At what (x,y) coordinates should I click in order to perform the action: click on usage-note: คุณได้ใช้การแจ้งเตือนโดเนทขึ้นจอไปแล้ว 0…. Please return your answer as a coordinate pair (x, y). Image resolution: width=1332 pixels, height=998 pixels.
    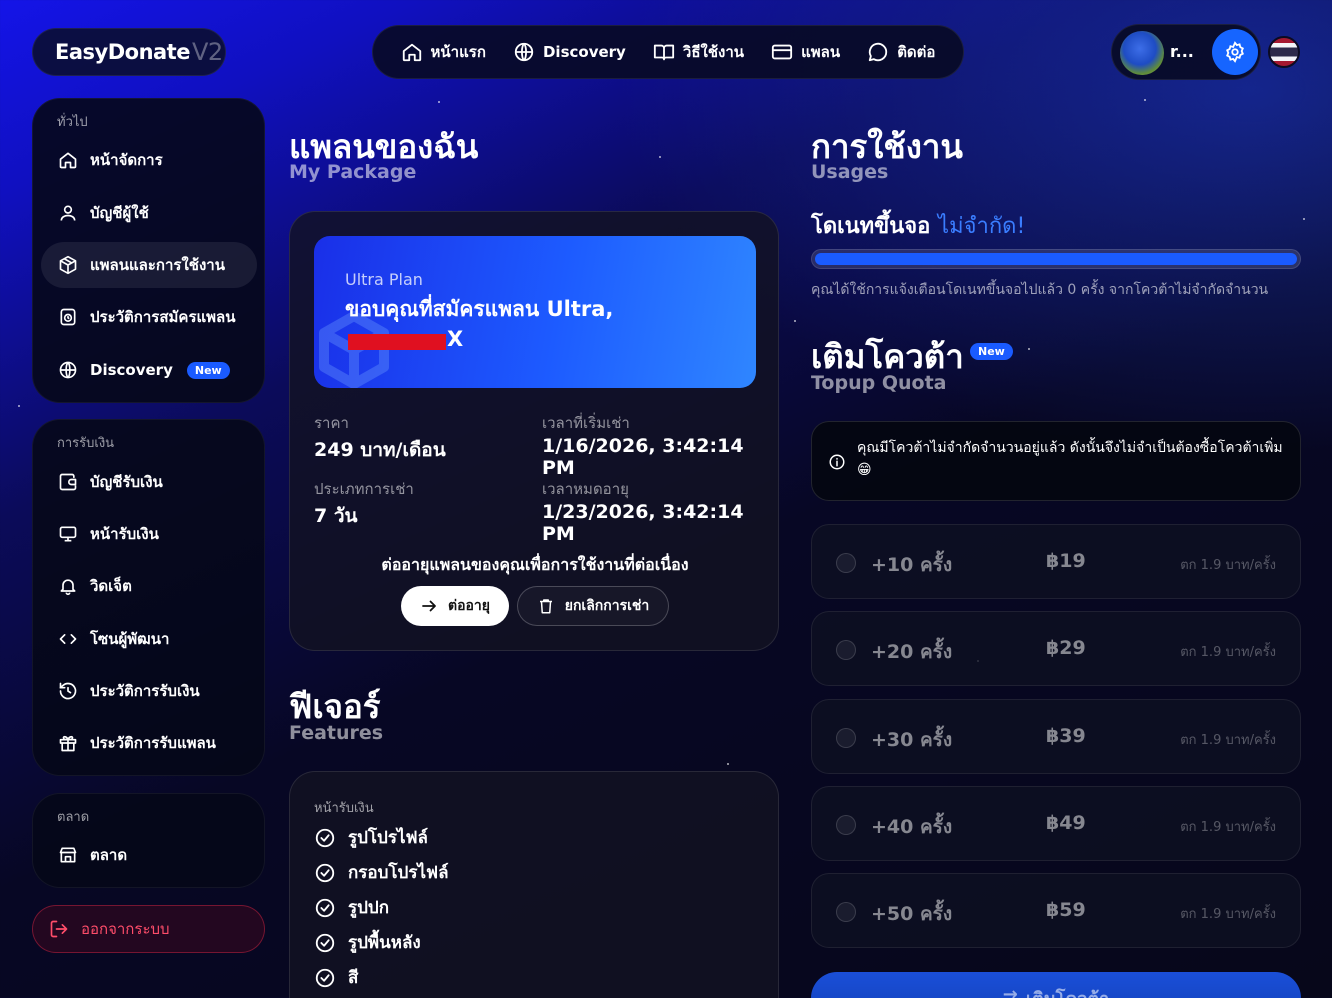
    Looking at the image, I should click on (1040, 290).